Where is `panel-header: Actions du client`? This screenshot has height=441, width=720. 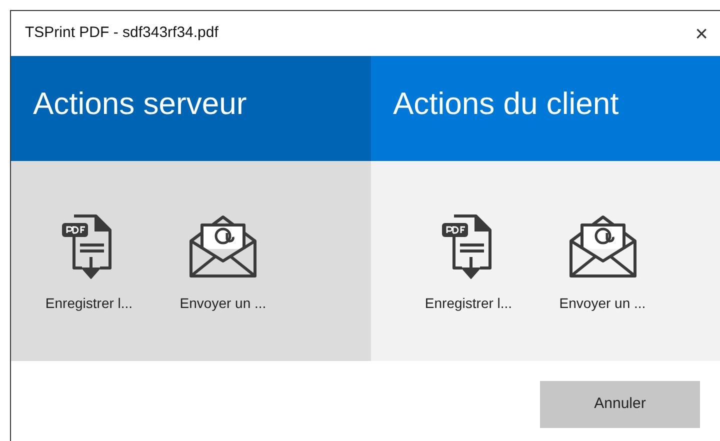
panel-header: Actions du client is located at coordinates (545, 108).